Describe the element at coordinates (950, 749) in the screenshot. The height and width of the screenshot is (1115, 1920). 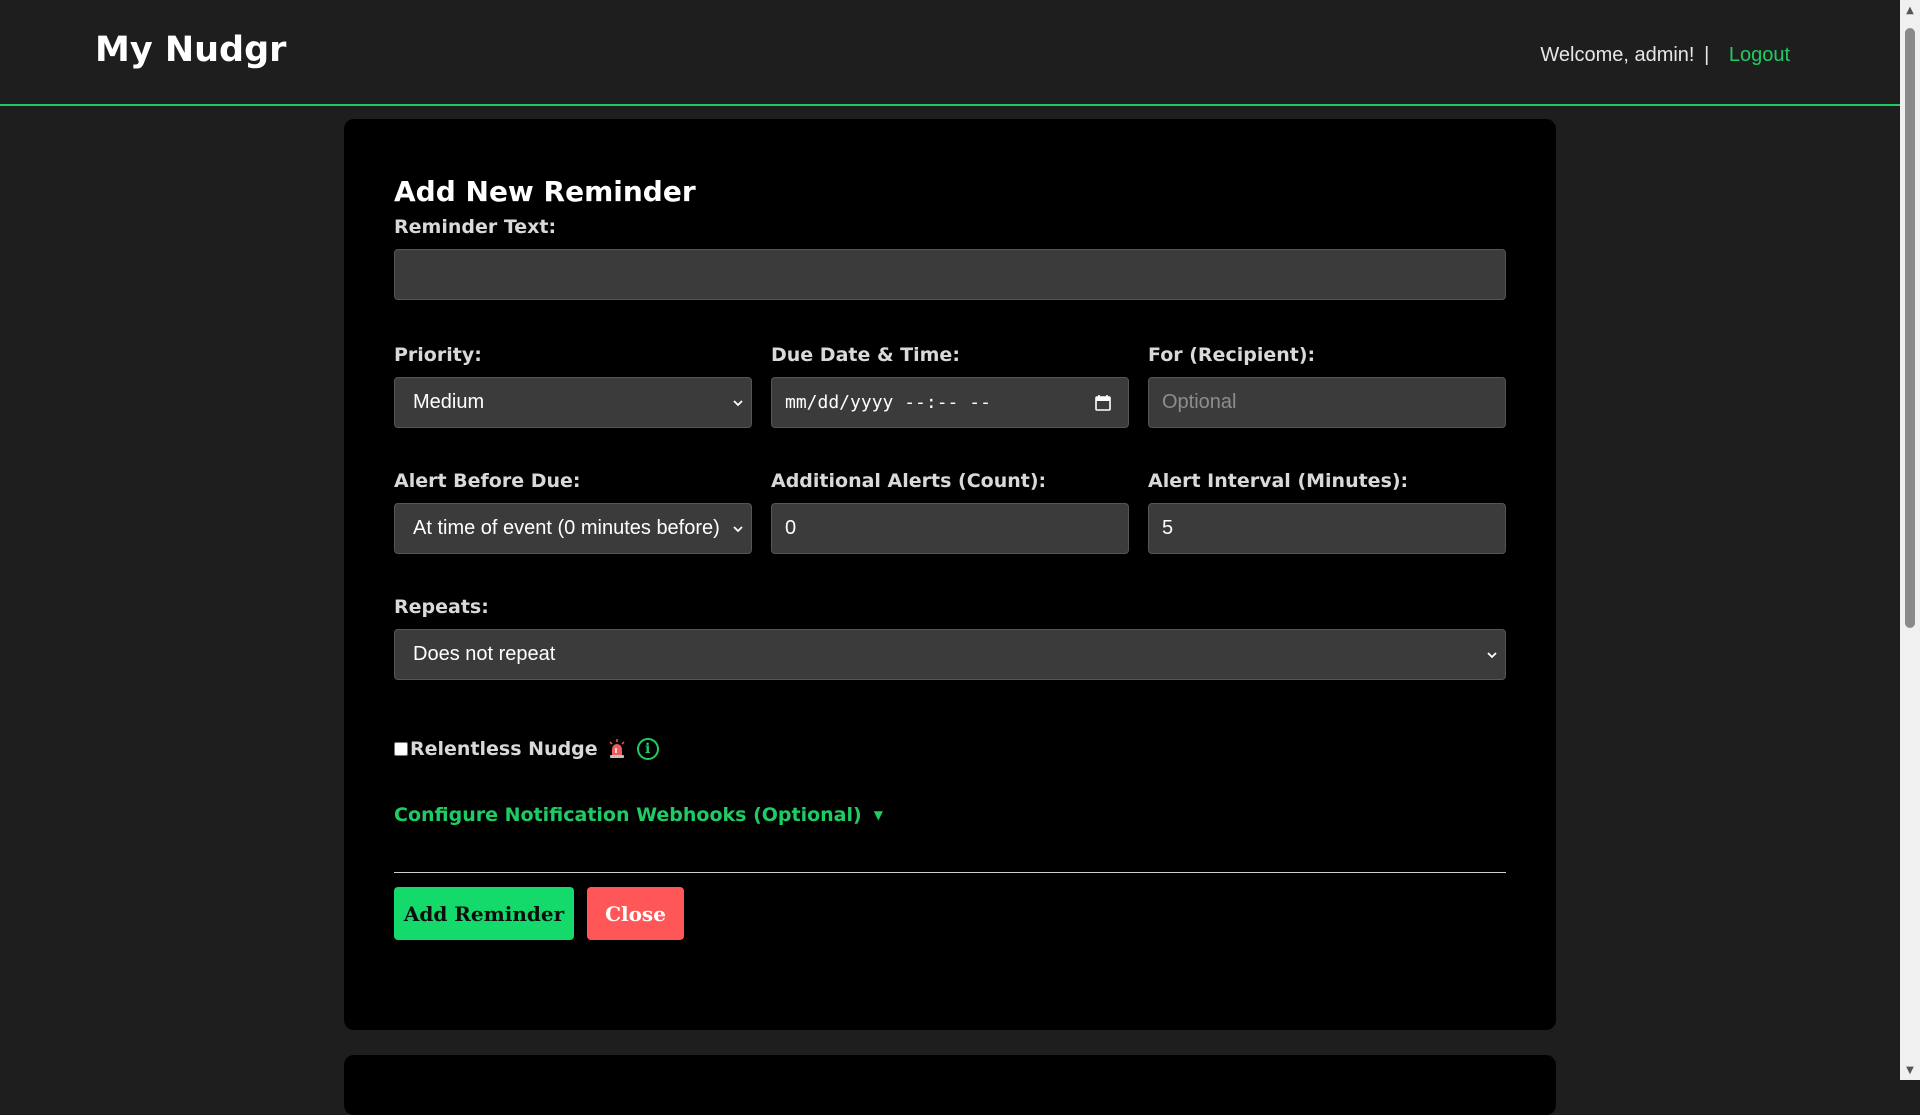
I see `relentless-nudge-row: Relentless Nudge i` at that location.